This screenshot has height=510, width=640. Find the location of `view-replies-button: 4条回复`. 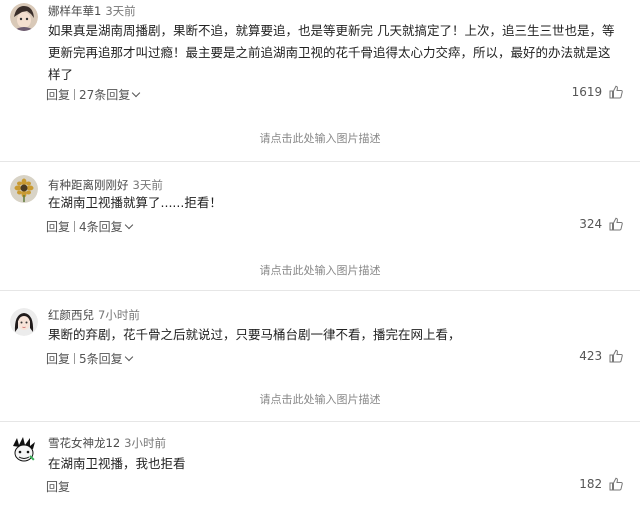

view-replies-button: 4条回复 is located at coordinates (101, 226).